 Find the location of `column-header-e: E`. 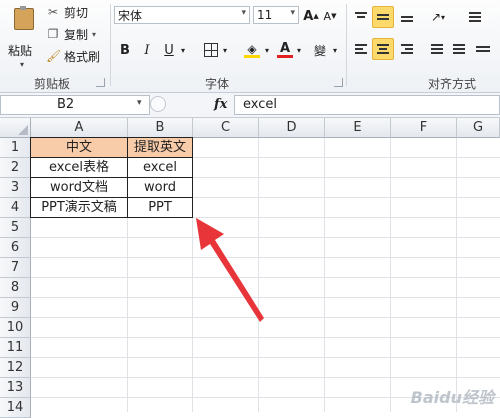

column-header-e: E is located at coordinates (358, 128).